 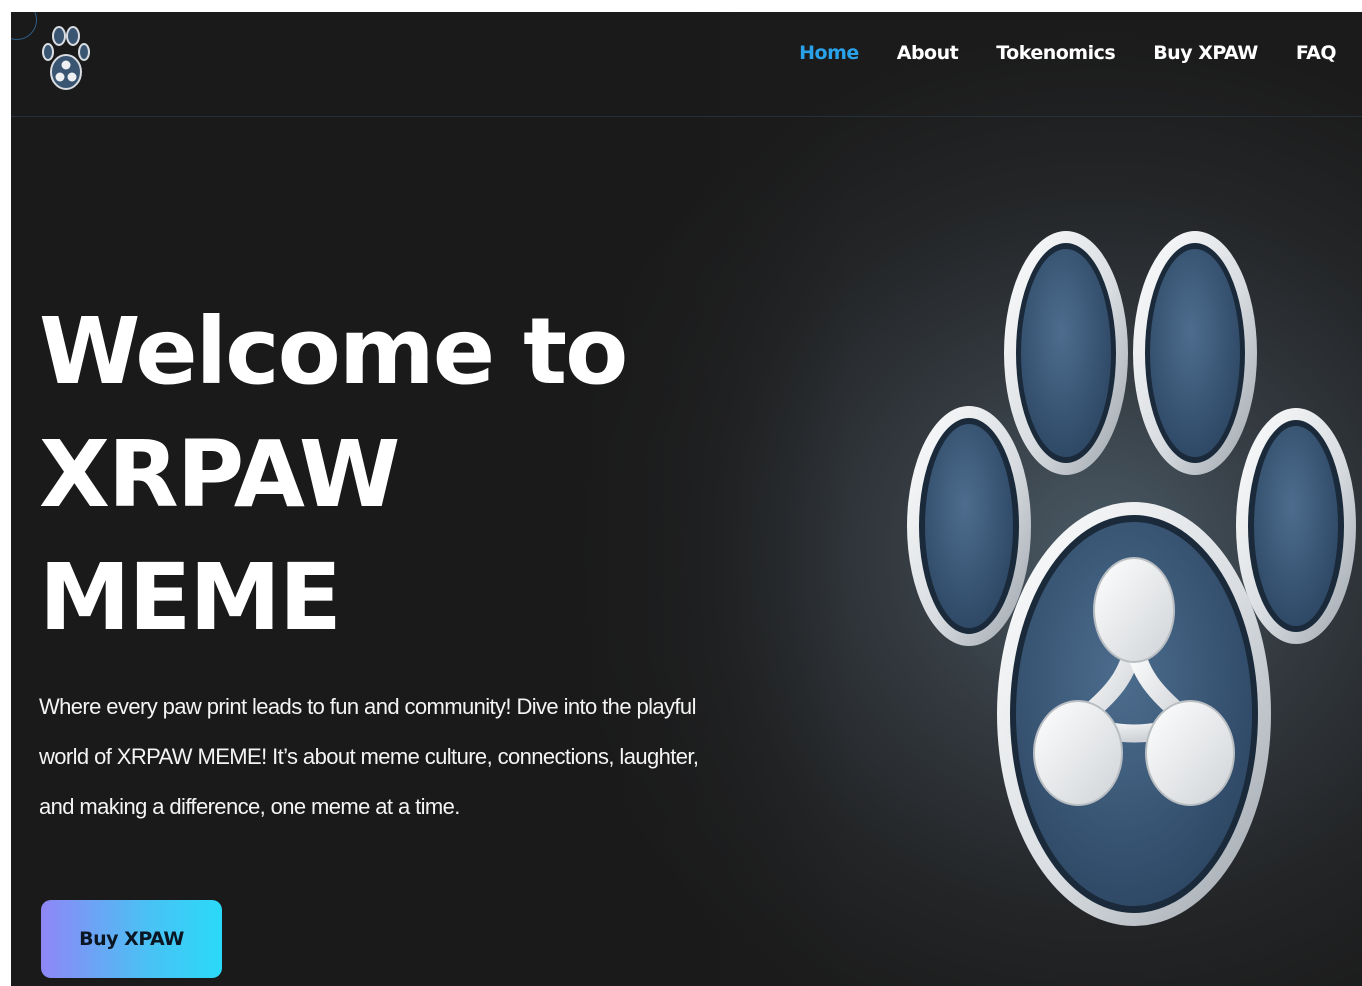 I want to click on navbar: Home About Tokenomics Buy XPAW FAQ, so click(x=686, y=64).